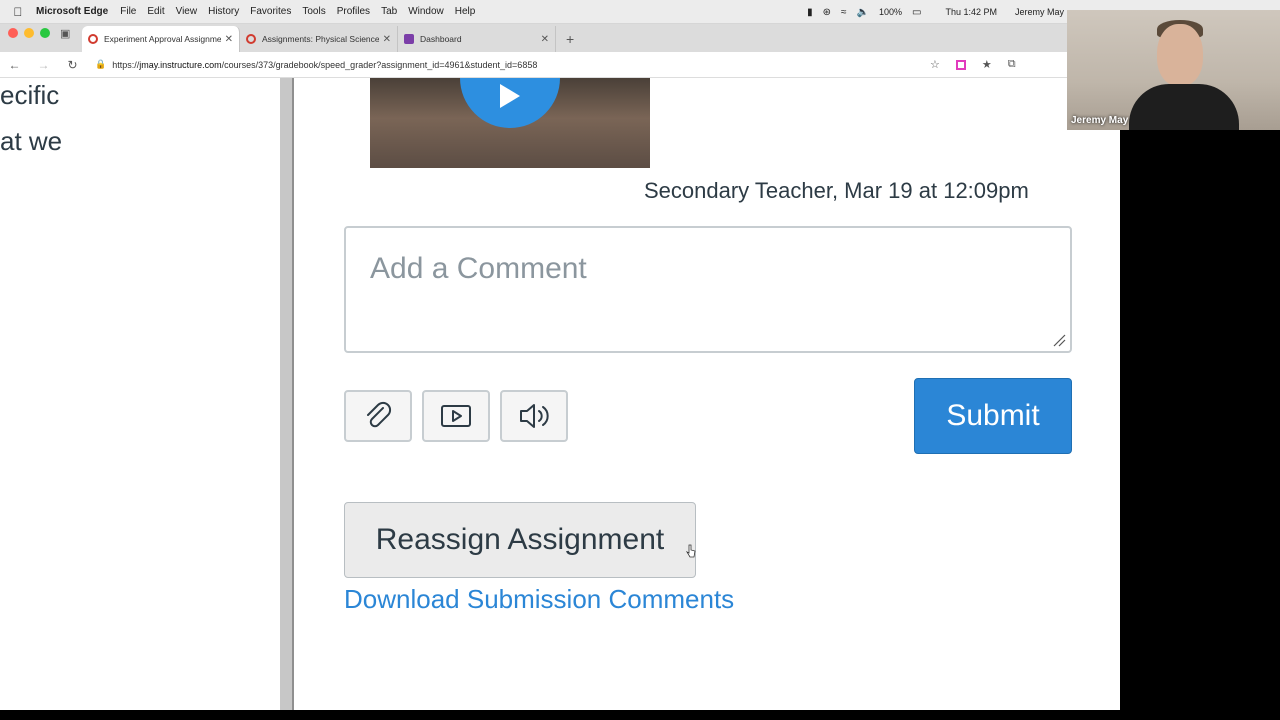 This screenshot has height=720, width=1280. I want to click on speaker-icon, so click(534, 416).